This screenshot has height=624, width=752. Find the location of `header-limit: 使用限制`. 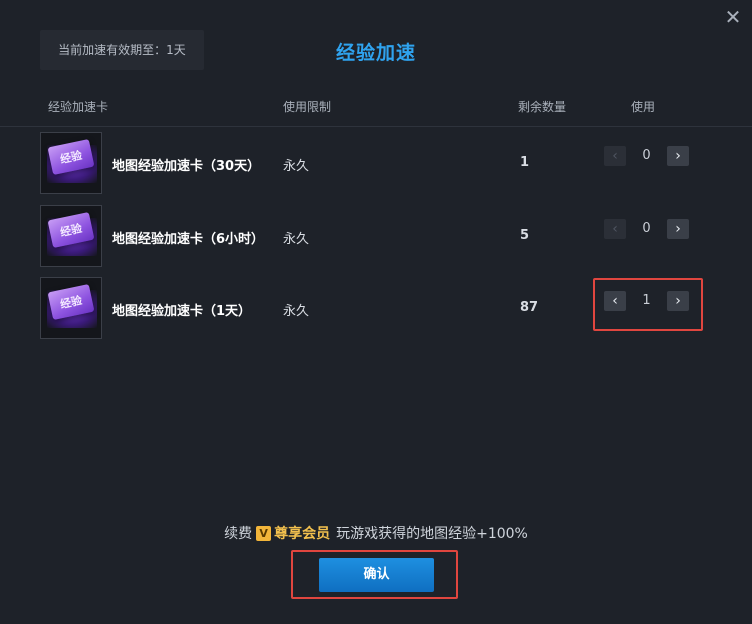

header-limit: 使用限制 is located at coordinates (307, 107).